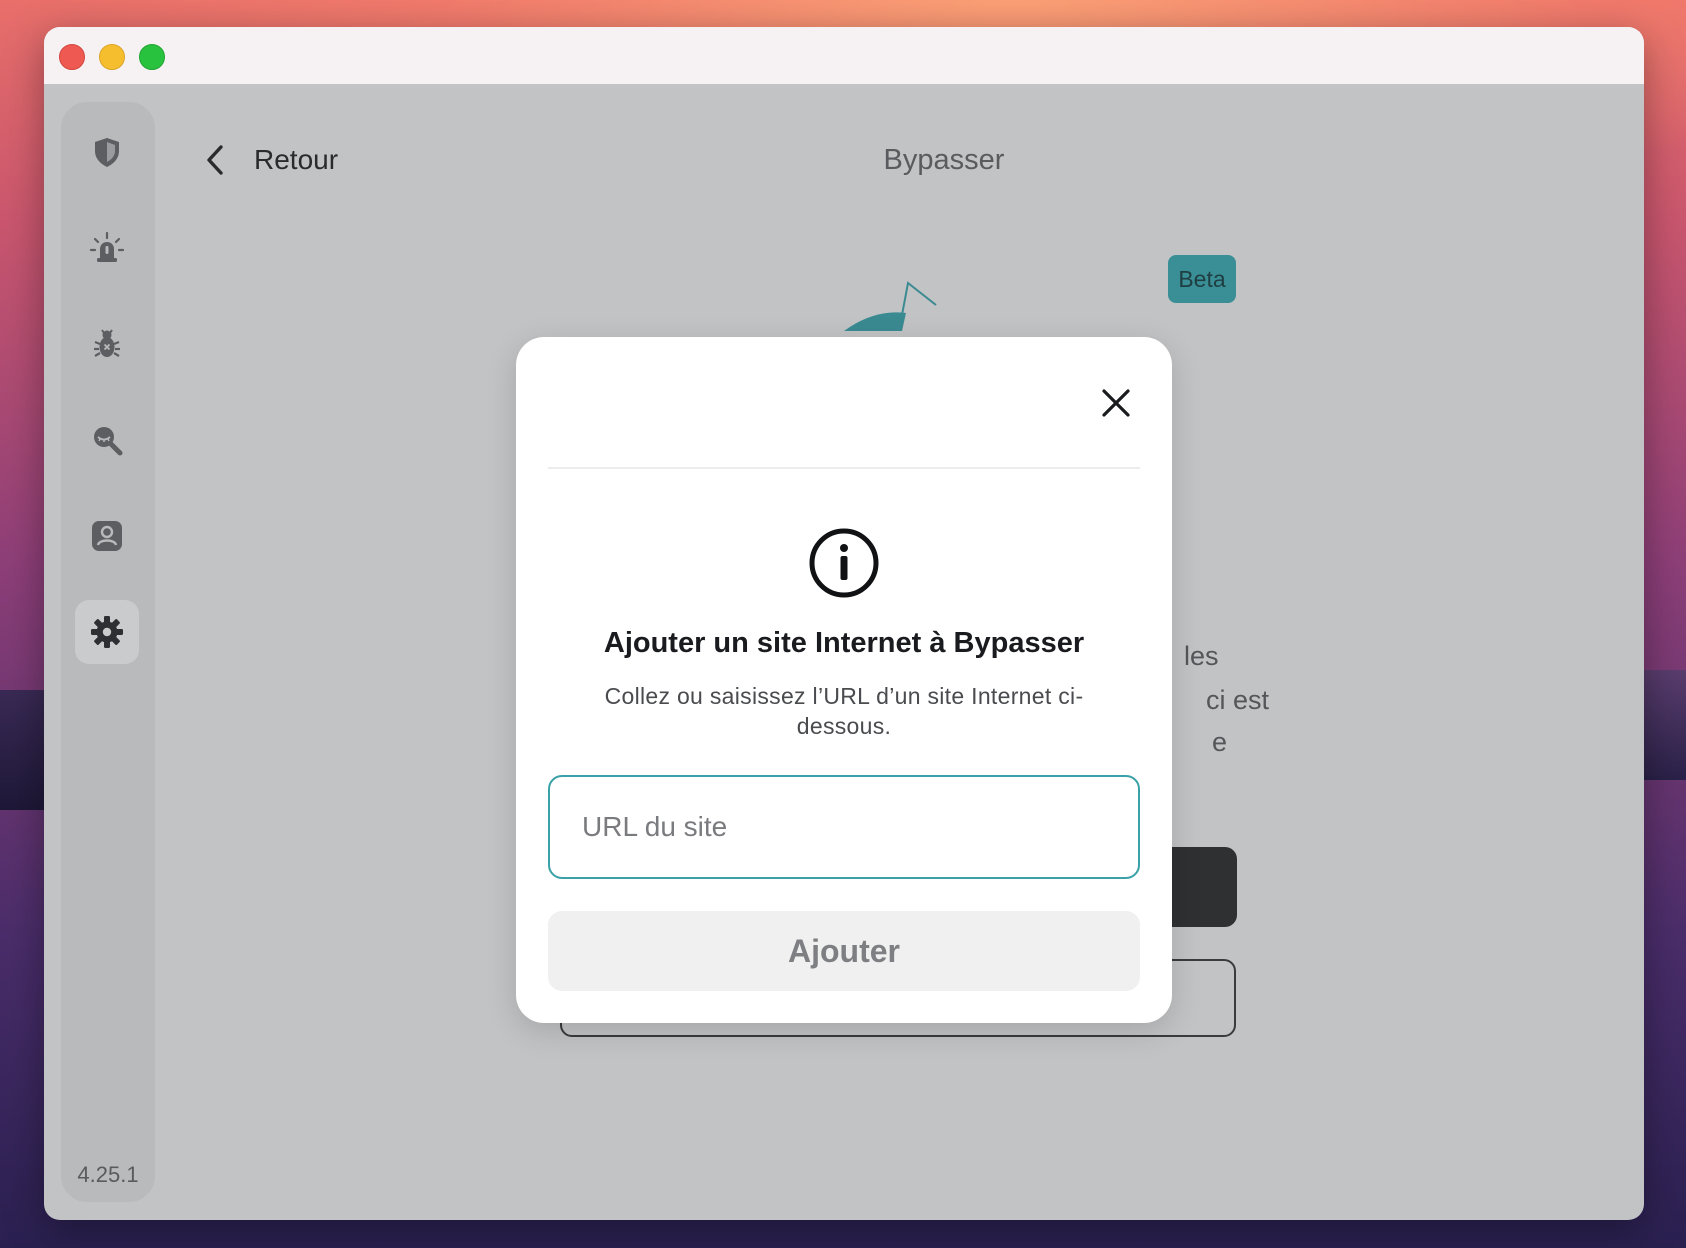  What do you see at coordinates (152, 57) in the screenshot?
I see `zoom-window-button` at bounding box center [152, 57].